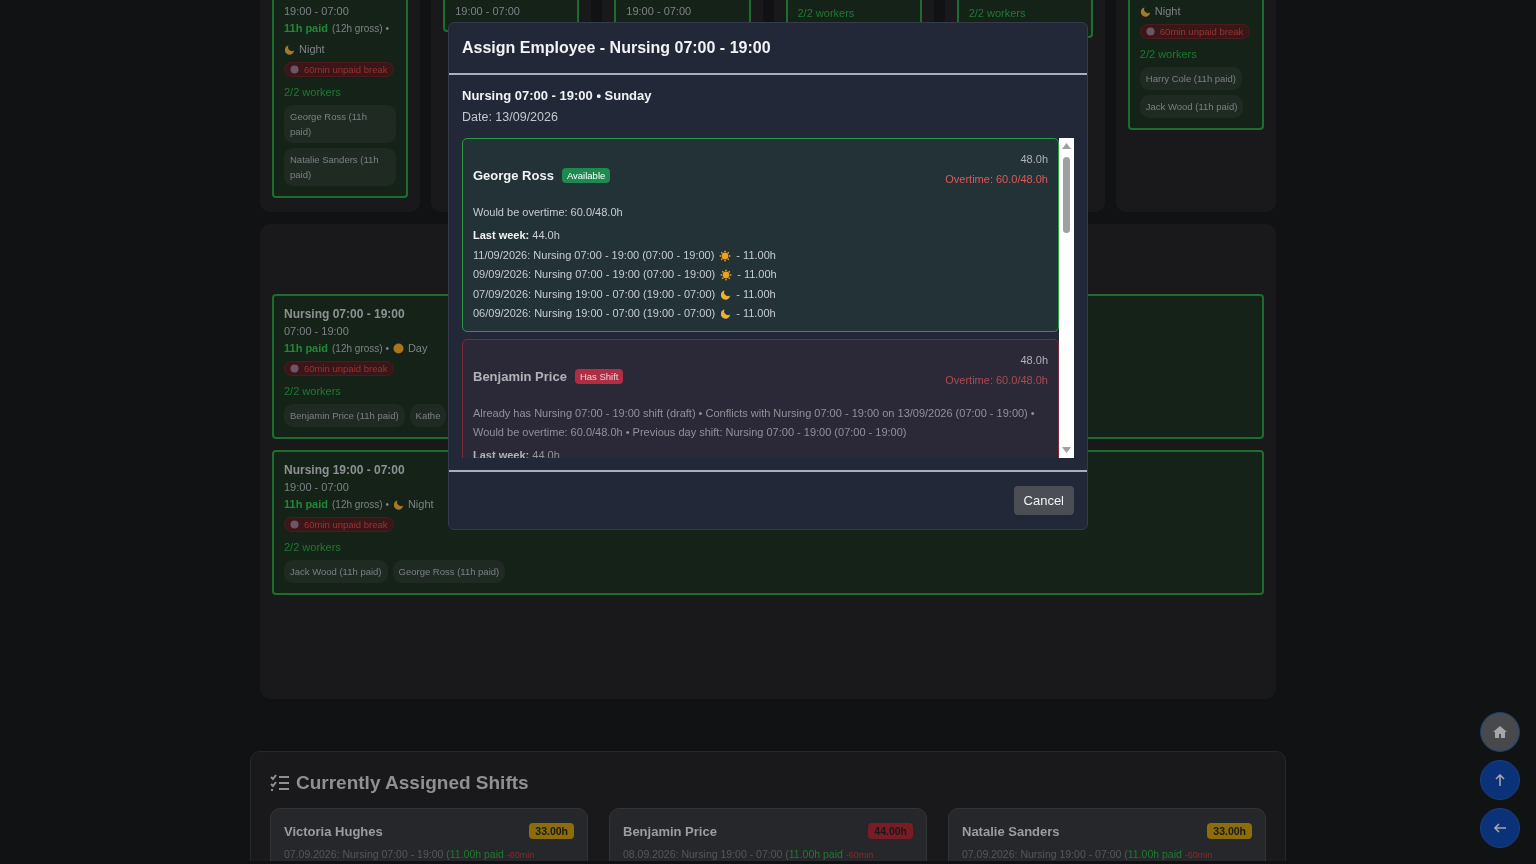 The image size is (1536, 864). What do you see at coordinates (586, 175) in the screenshot?
I see `status-badge: Available` at bounding box center [586, 175].